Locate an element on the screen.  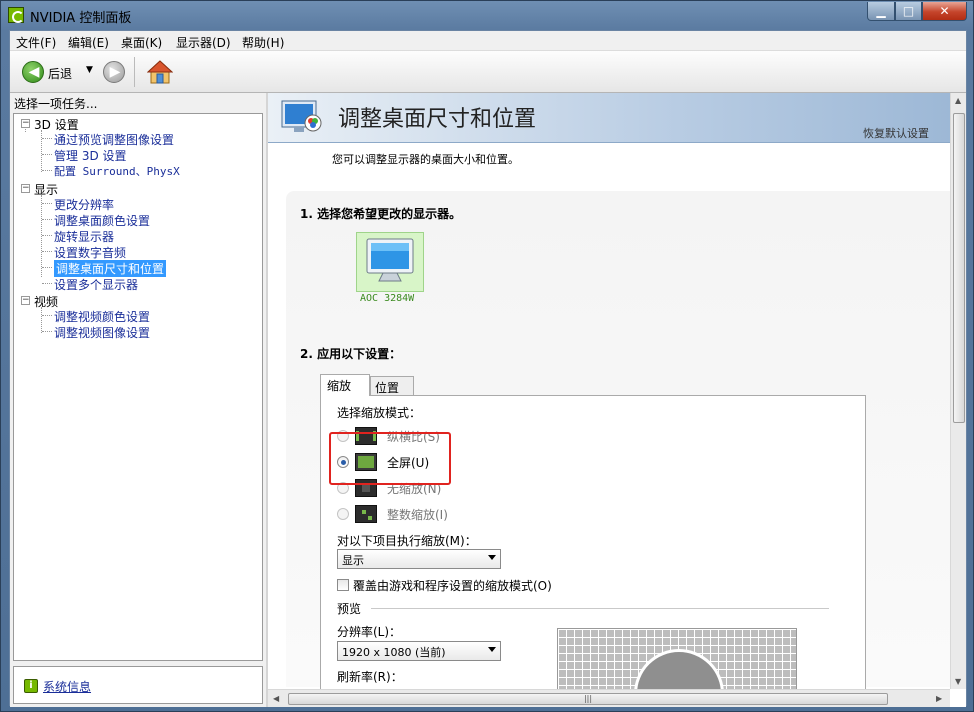
integer-scaling-label: 整数缩放(I) is located at coordinates (417, 515).